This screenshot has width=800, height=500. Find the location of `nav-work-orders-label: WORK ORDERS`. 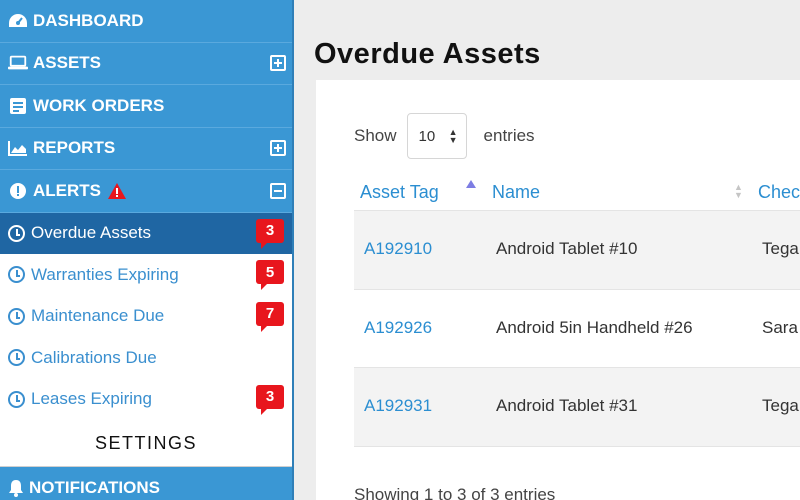

nav-work-orders-label: WORK ORDERS is located at coordinates (99, 105).